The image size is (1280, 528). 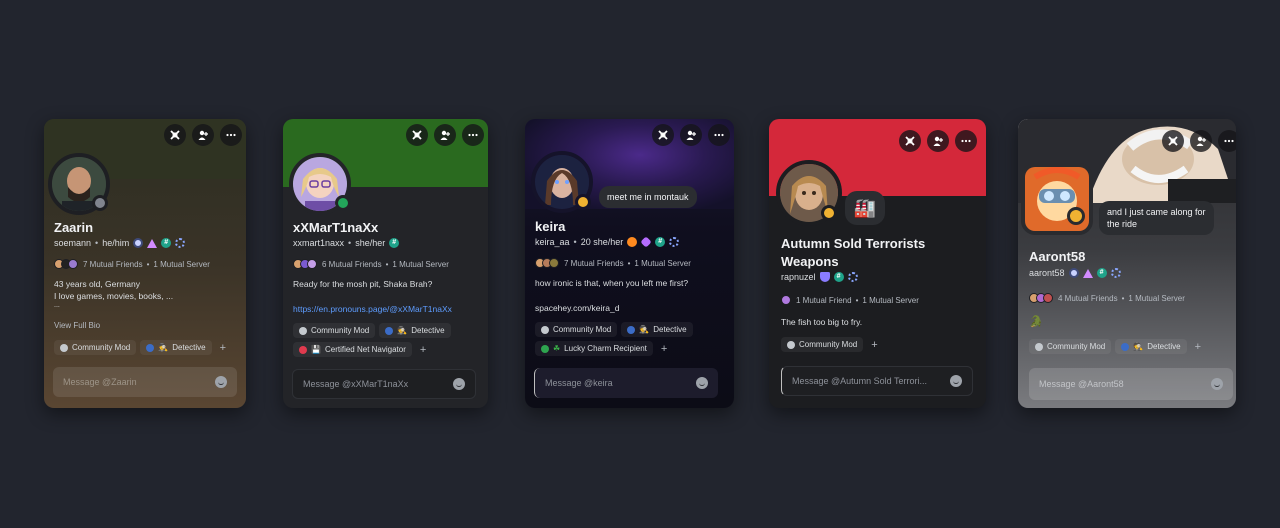 I want to click on message-placeholder: Message @Zaarin, so click(x=100, y=382).